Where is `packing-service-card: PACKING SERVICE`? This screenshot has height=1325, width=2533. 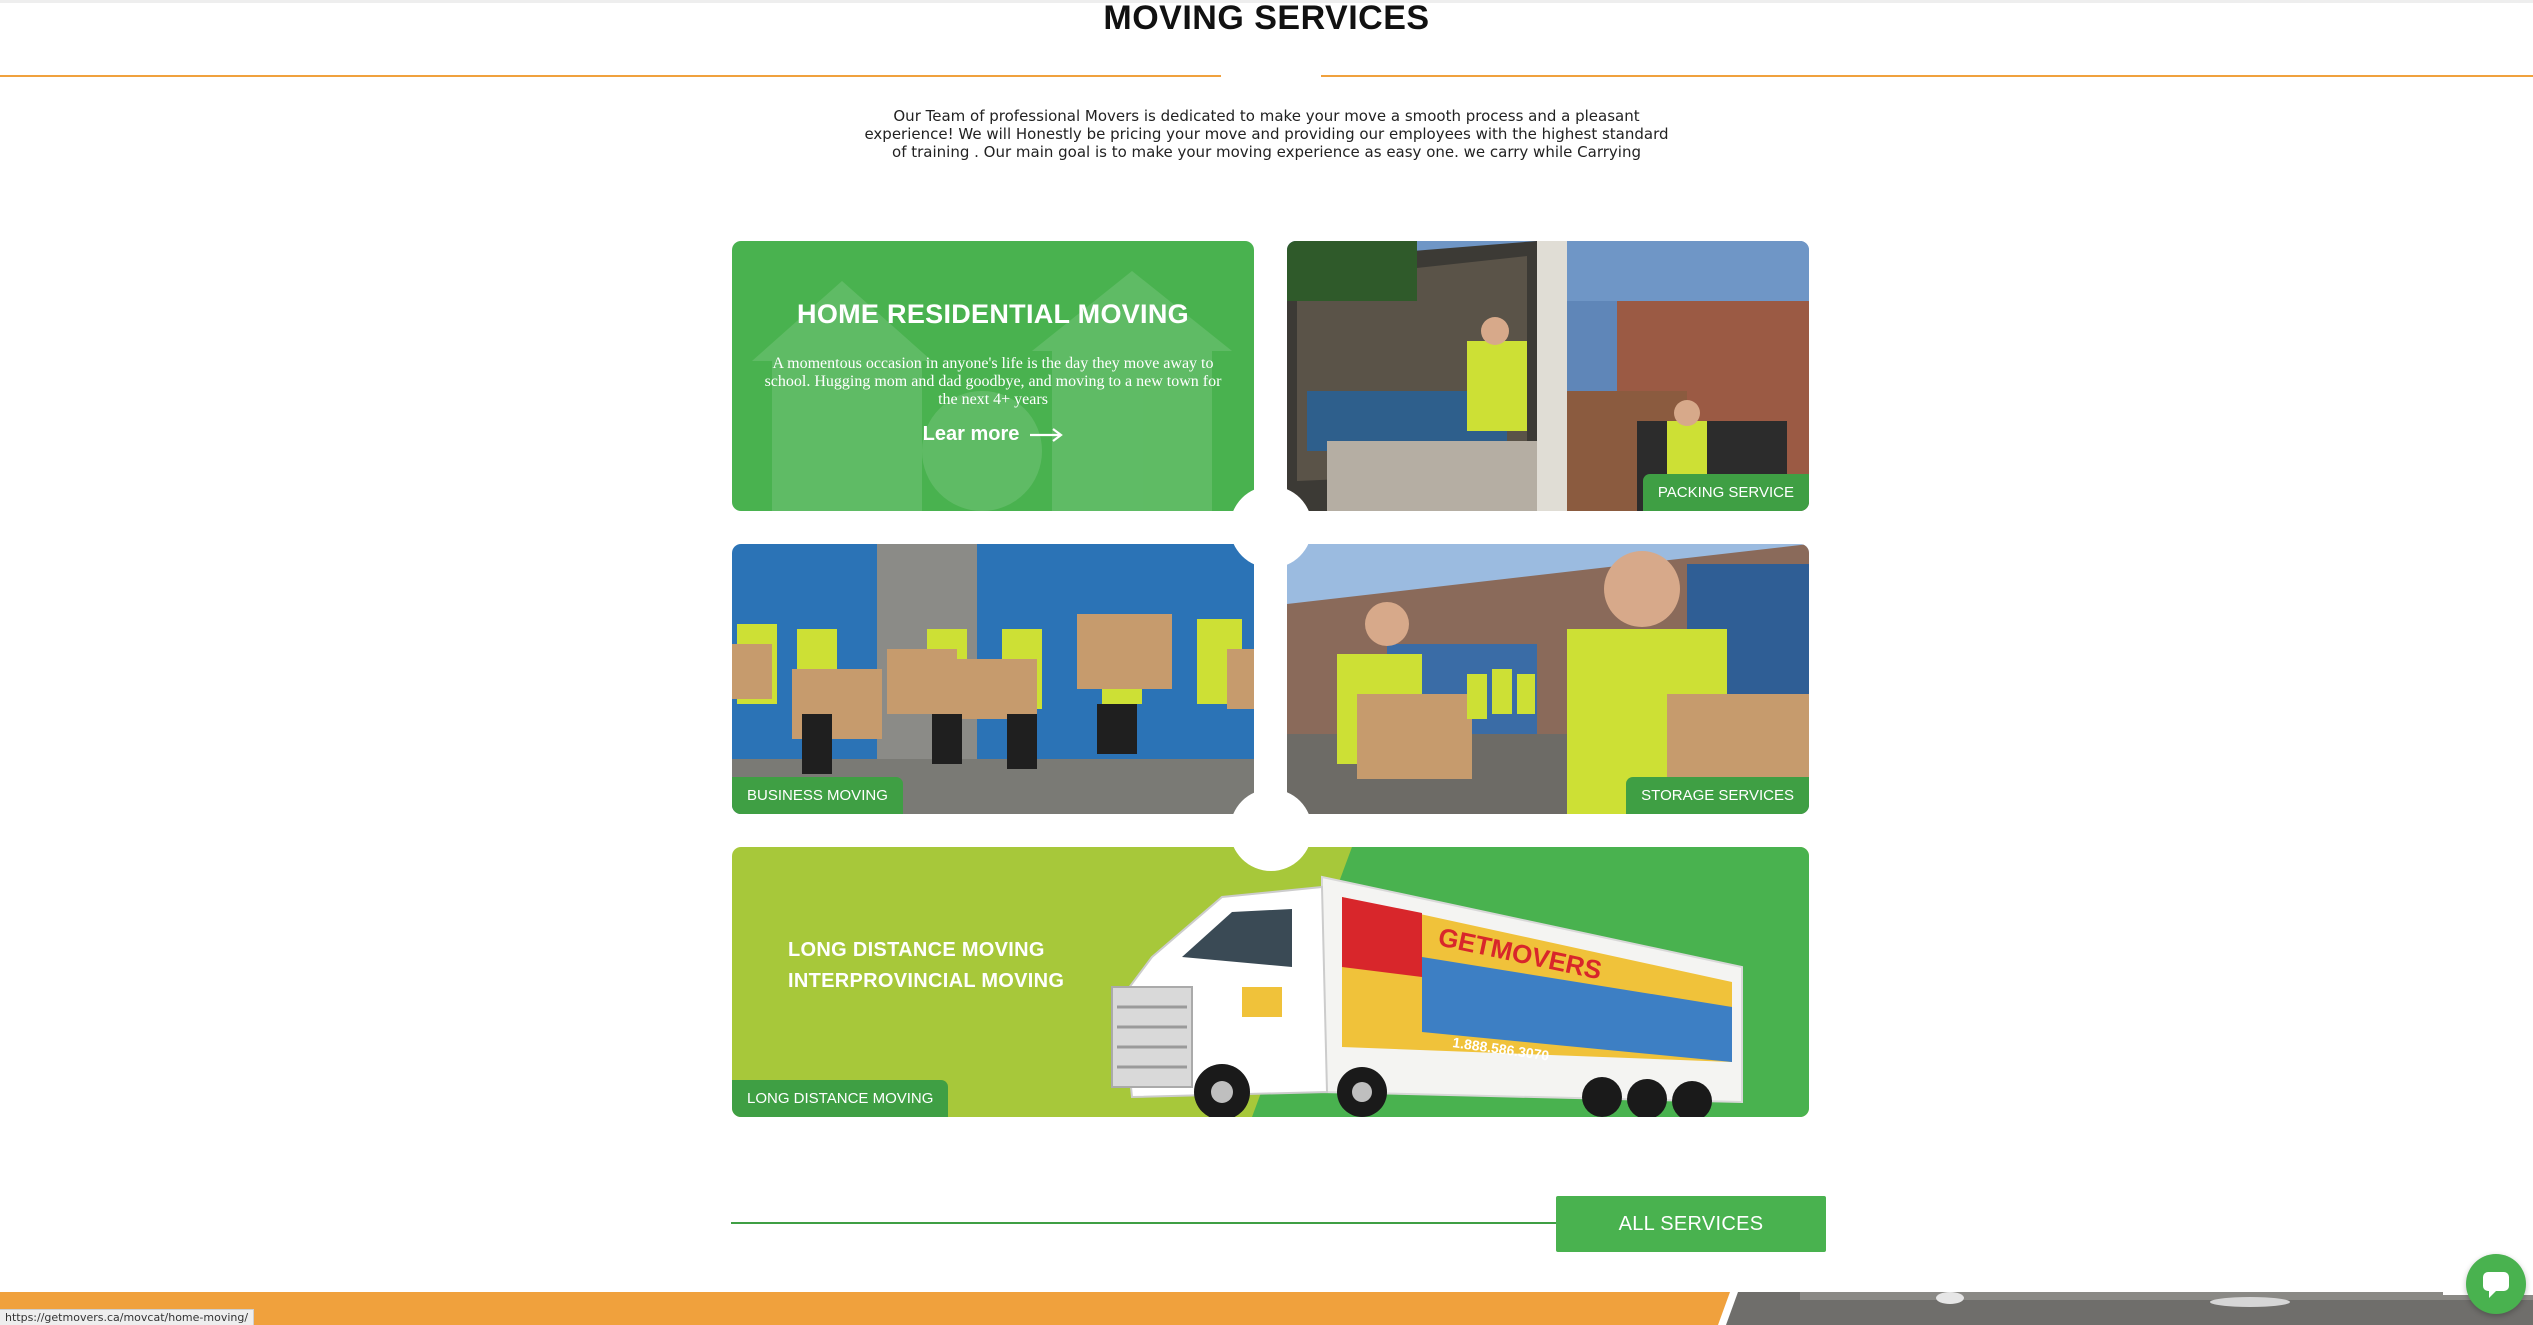
packing-service-card: PACKING SERVICE is located at coordinates (1548, 376).